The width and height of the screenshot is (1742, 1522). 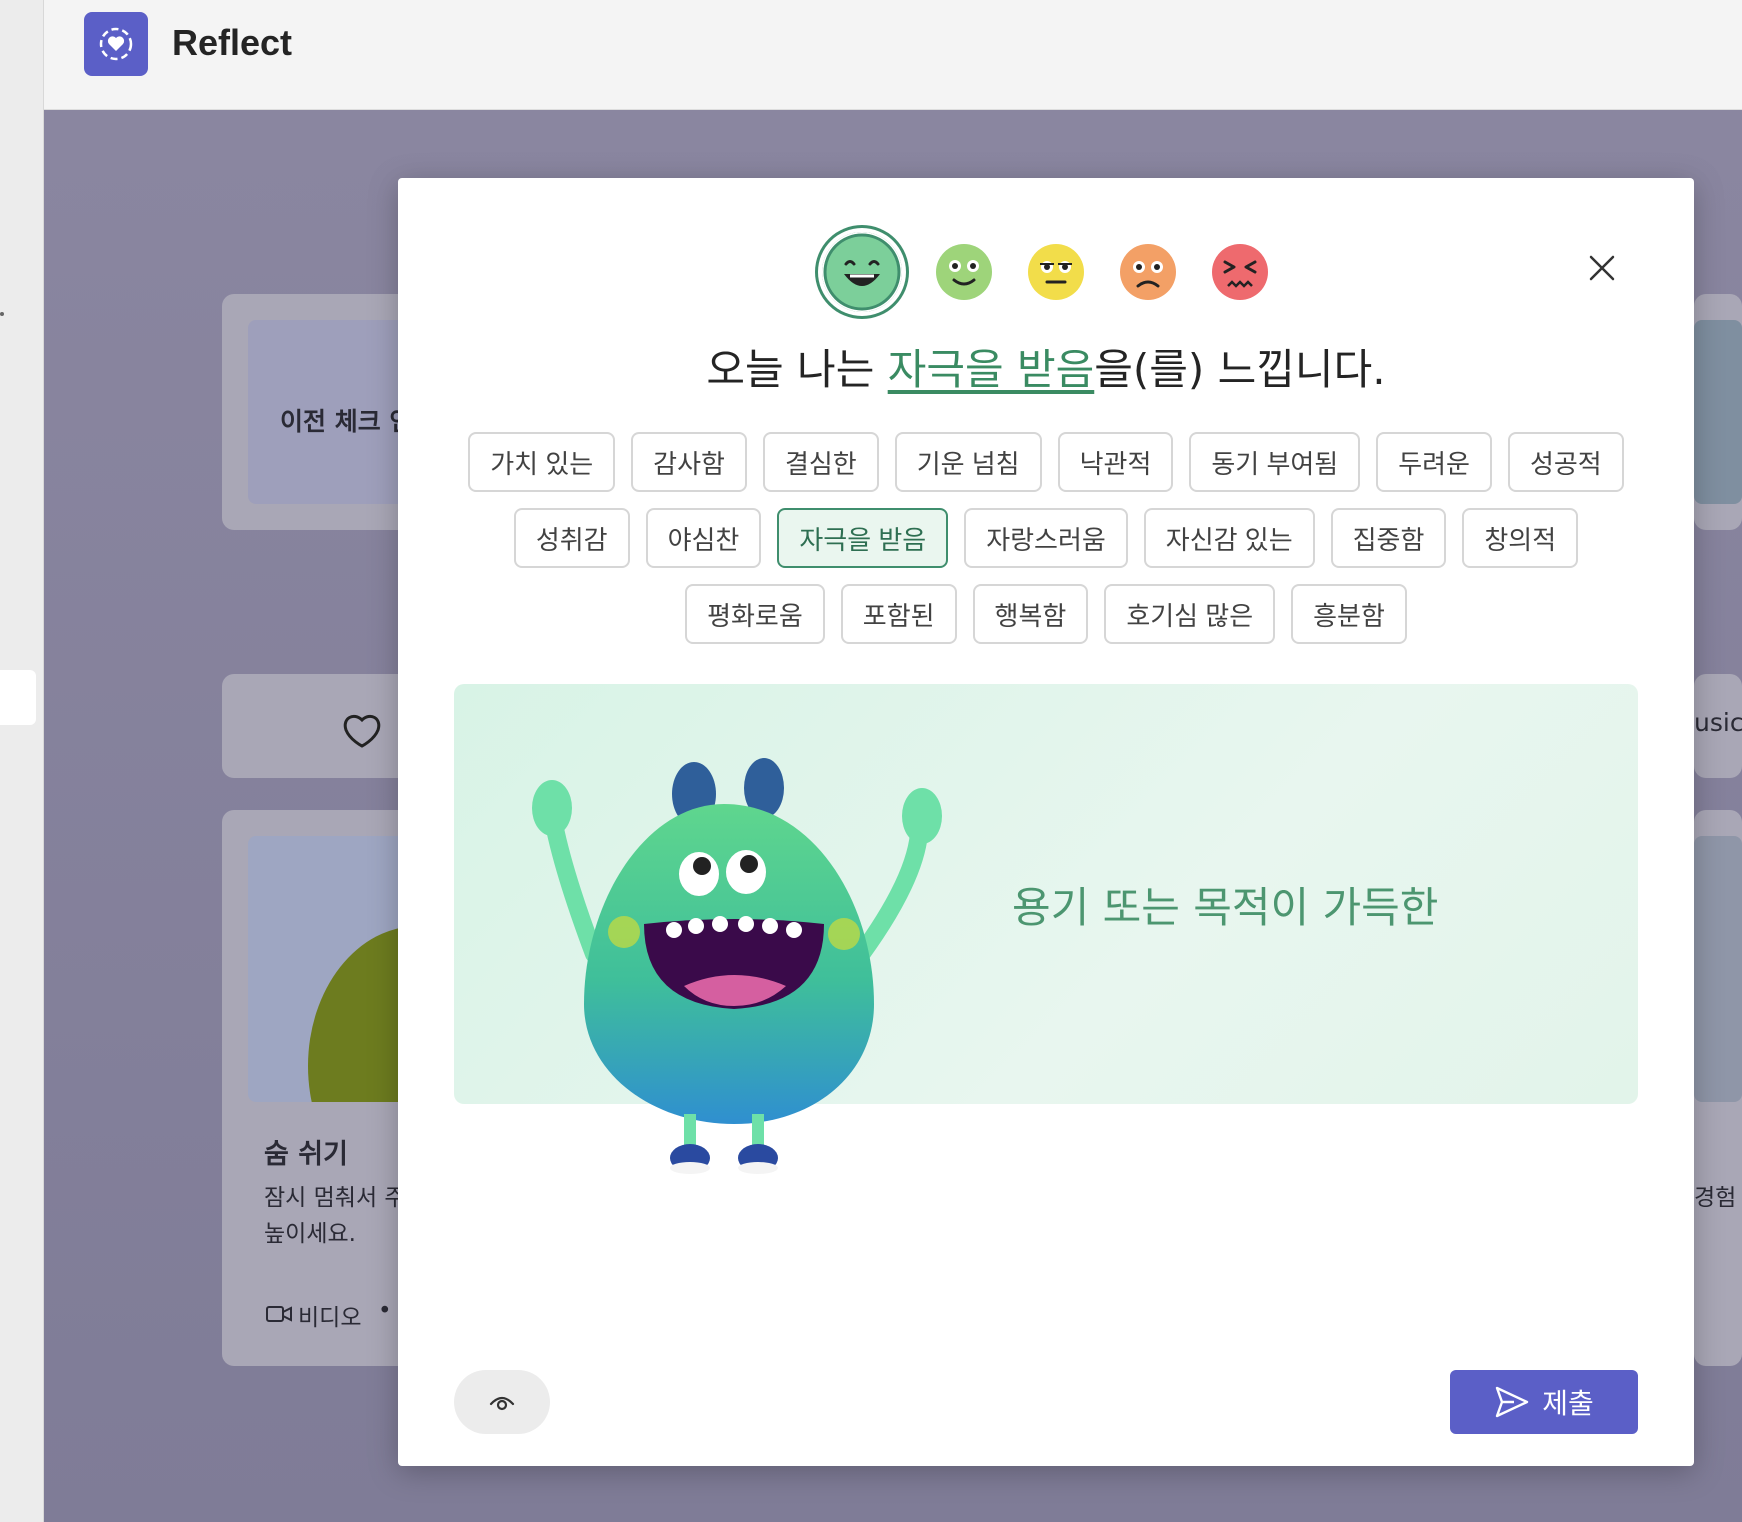 What do you see at coordinates (689, 462) in the screenshot?
I see `feeling-chip: 감사함` at bounding box center [689, 462].